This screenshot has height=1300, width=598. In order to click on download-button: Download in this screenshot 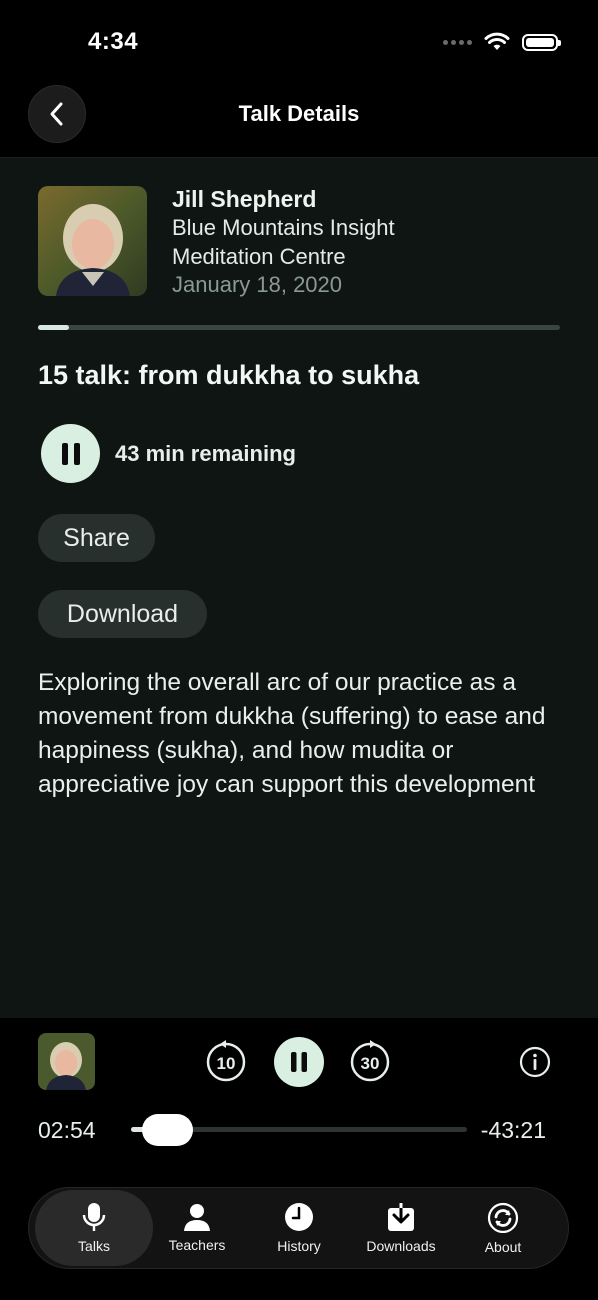, I will do `click(122, 614)`.